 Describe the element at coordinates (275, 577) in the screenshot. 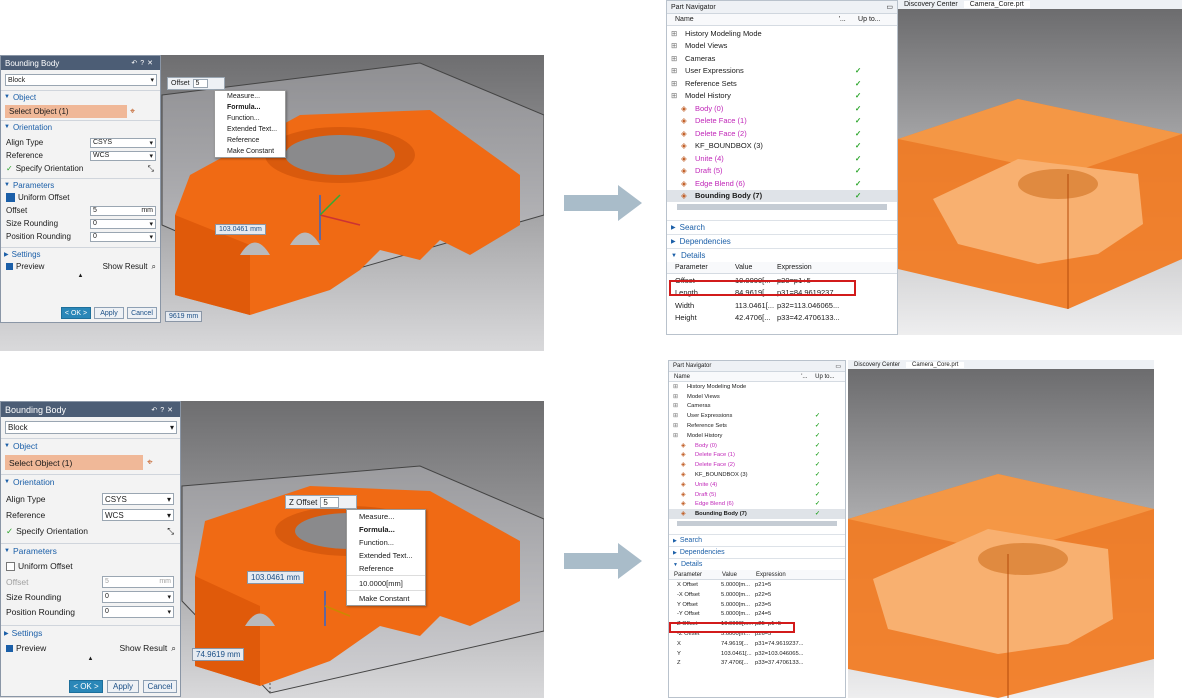

I see `bottom-dimension-label-1: 103.0461 mm` at that location.